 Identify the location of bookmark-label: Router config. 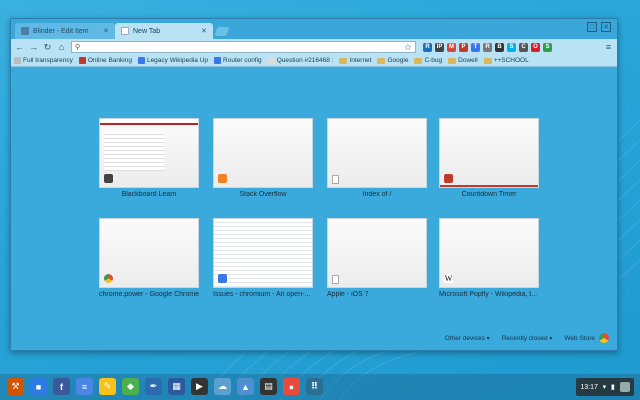
(242, 60).